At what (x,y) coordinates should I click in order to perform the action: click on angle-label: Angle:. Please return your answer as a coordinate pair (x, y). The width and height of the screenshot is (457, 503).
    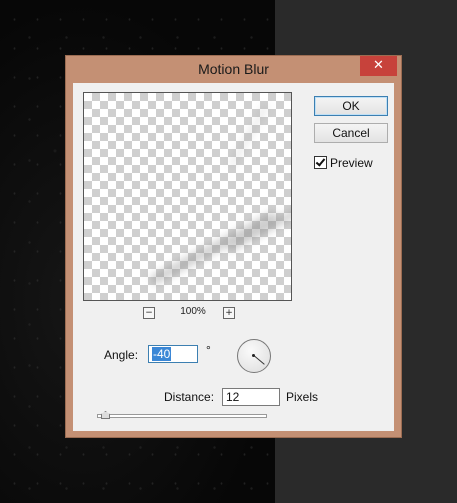
    Looking at the image, I should click on (121, 355).